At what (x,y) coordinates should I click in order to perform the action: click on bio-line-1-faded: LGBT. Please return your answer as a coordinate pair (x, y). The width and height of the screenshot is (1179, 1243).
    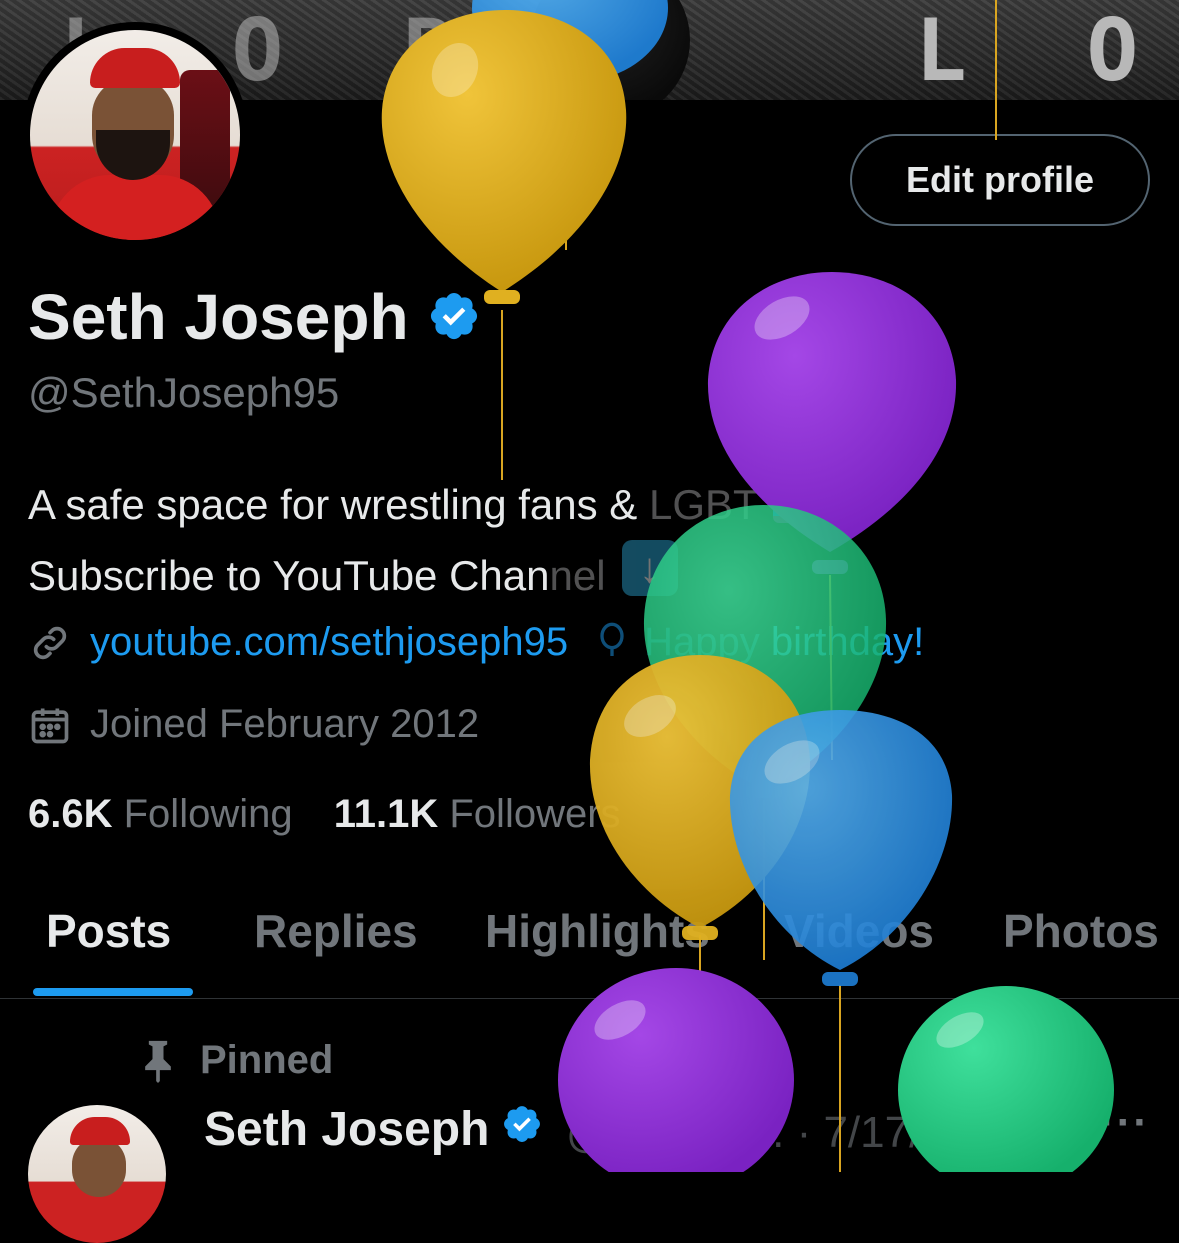
    Looking at the image, I should click on (703, 504).